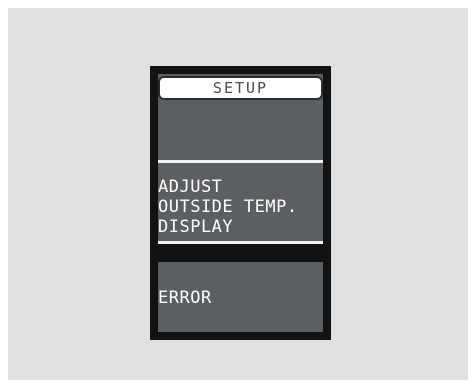  I want to click on screen-title: SETUP, so click(240, 88).